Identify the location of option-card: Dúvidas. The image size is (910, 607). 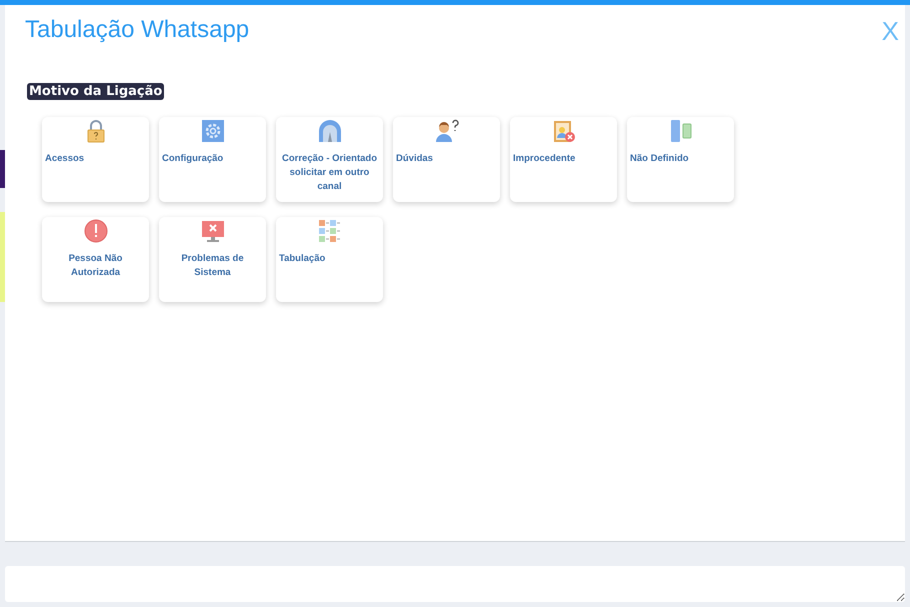
(446, 159).